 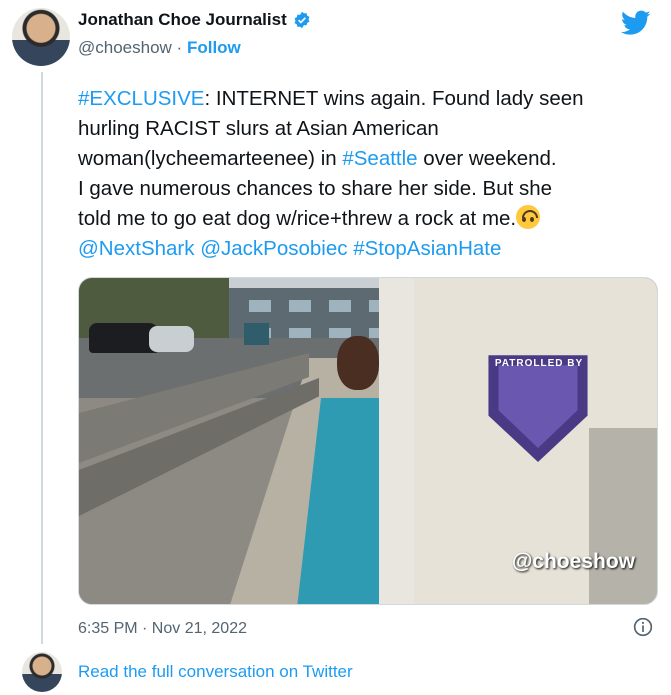 I want to click on author-name: Jonathan Choe Journalist, so click(x=182, y=20).